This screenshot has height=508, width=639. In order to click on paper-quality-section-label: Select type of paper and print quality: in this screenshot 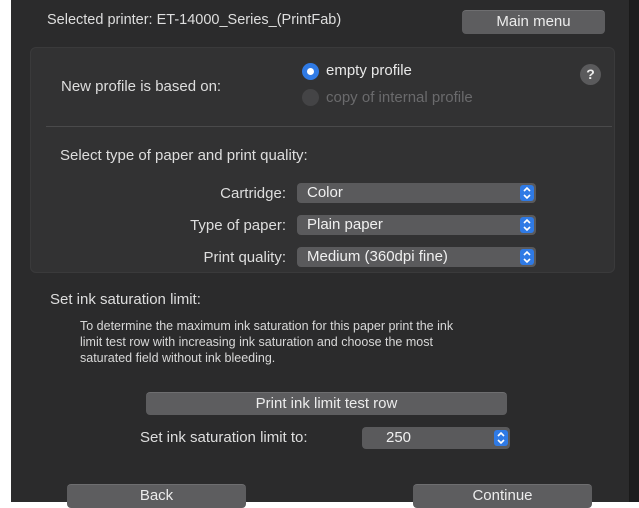, I will do `click(184, 155)`.